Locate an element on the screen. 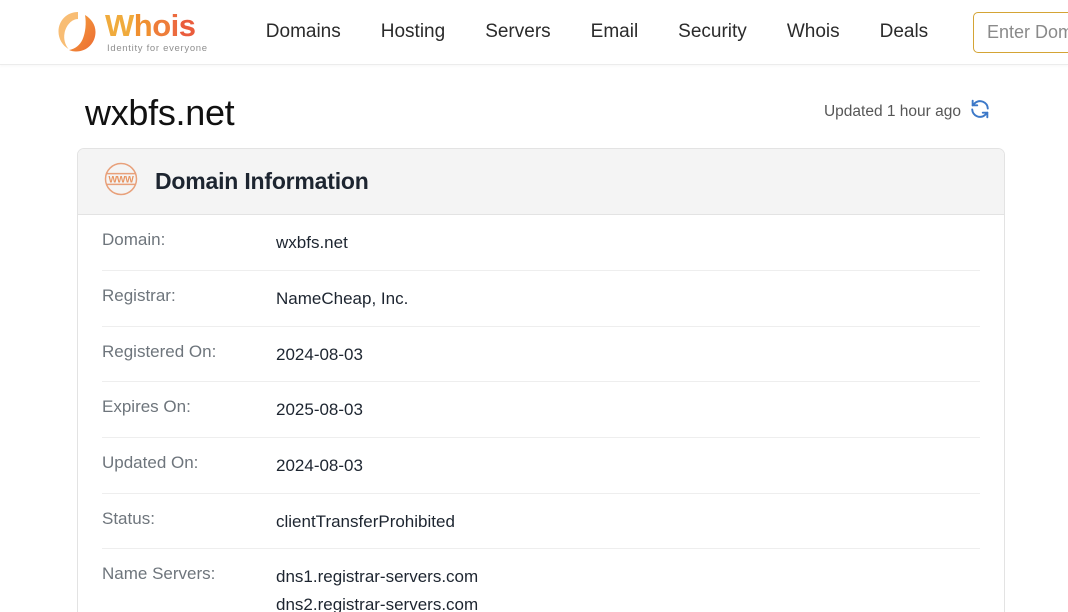  table-row: Expires On: 2025-08-03 is located at coordinates (541, 410).